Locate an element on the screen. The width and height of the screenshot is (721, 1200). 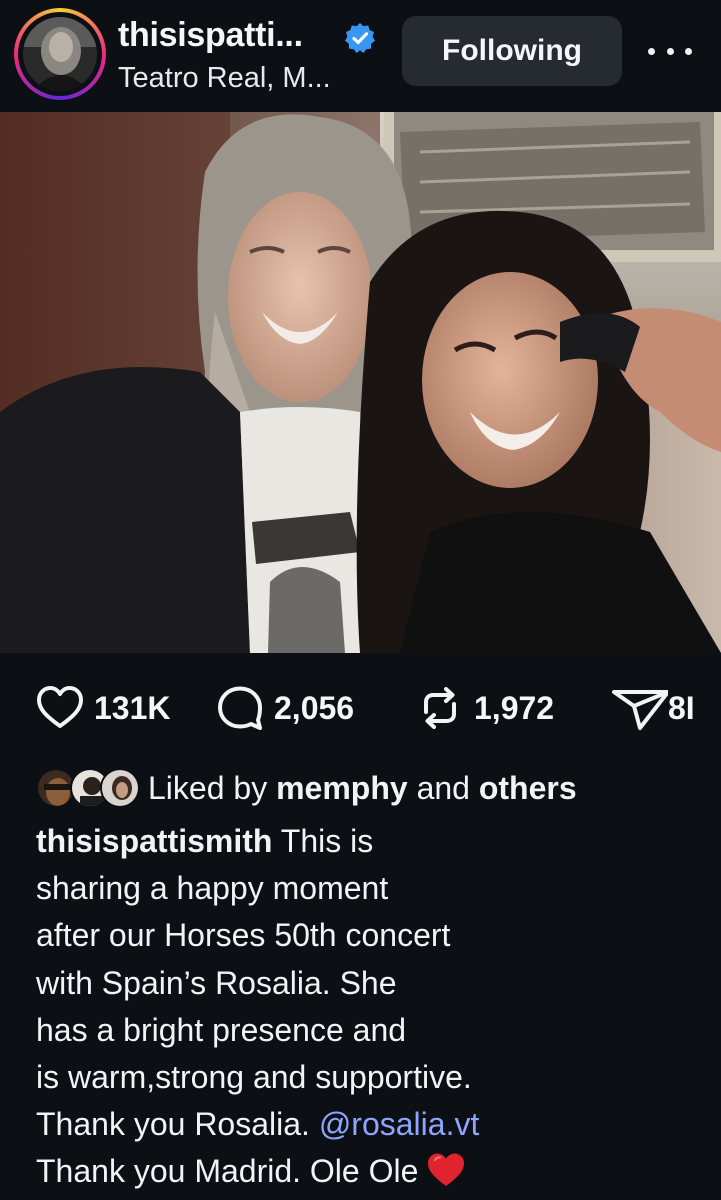
like-action: 131K is located at coordinates (102, 708).